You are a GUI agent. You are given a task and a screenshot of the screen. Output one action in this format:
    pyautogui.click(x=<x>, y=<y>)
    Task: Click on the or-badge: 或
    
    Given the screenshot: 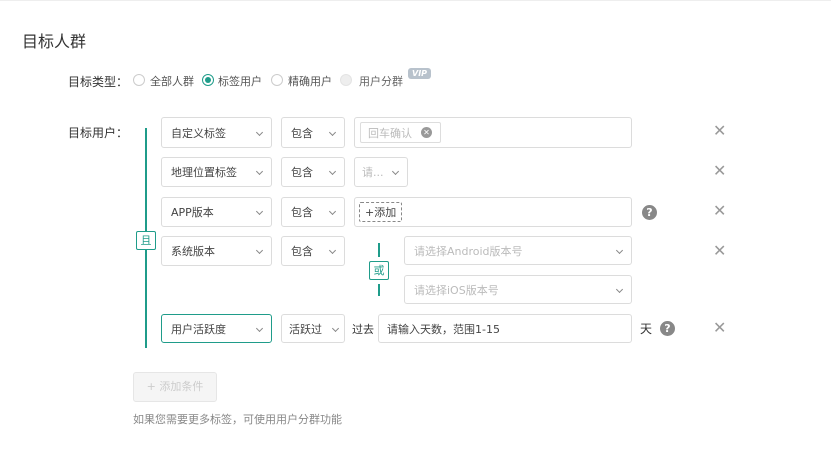 What is the action you would take?
    pyautogui.click(x=379, y=270)
    